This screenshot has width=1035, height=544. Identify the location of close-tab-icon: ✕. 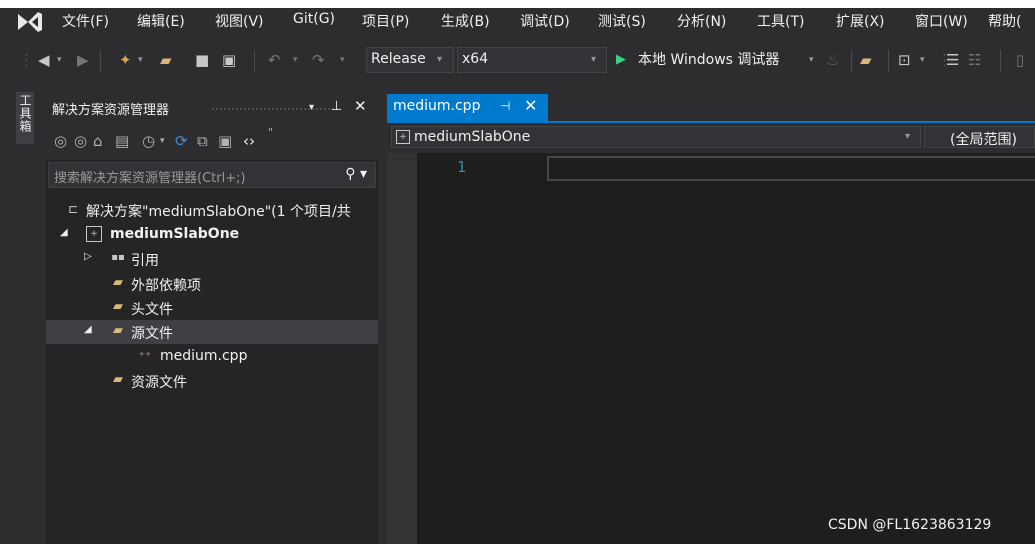
(530, 105).